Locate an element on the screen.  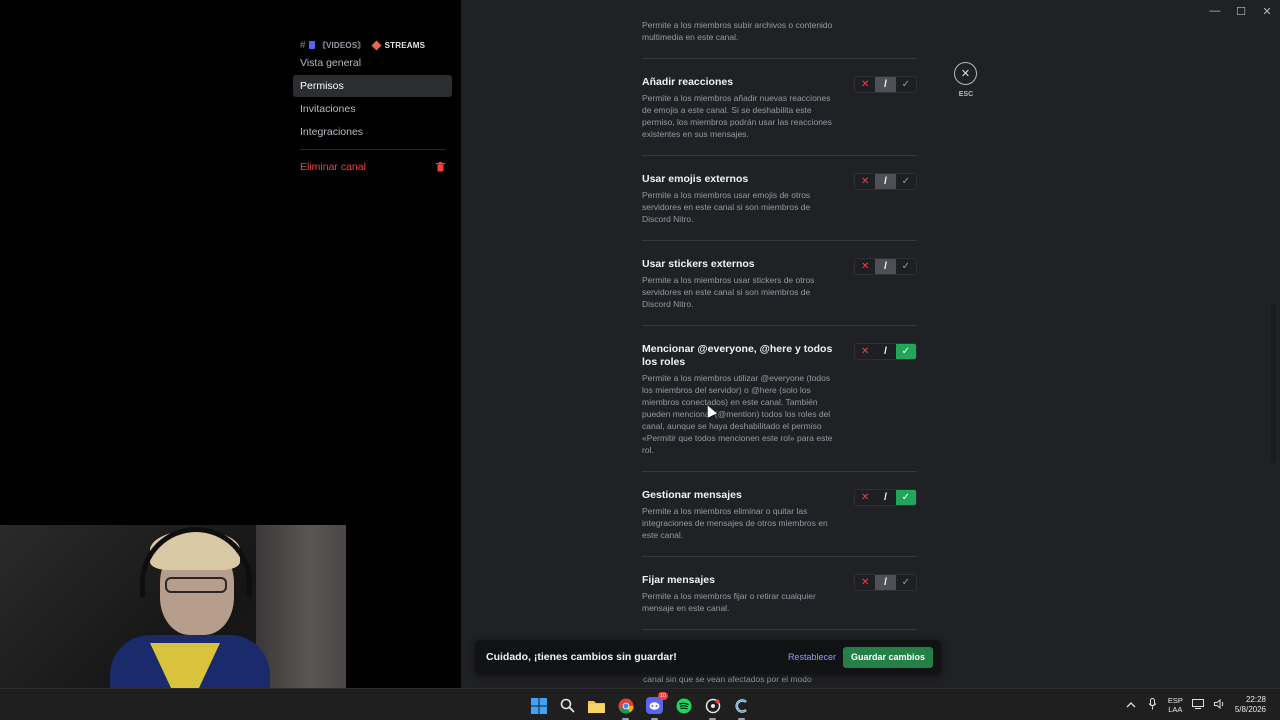
sidebar-item-integrations: Integraciones is located at coordinates (372, 132).